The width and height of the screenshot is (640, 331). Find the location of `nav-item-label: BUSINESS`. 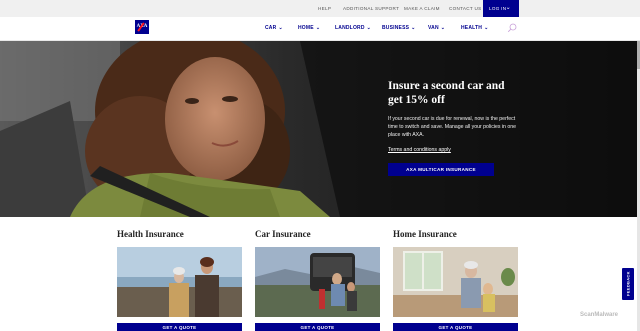

nav-item-label: BUSINESS is located at coordinates (396, 28).